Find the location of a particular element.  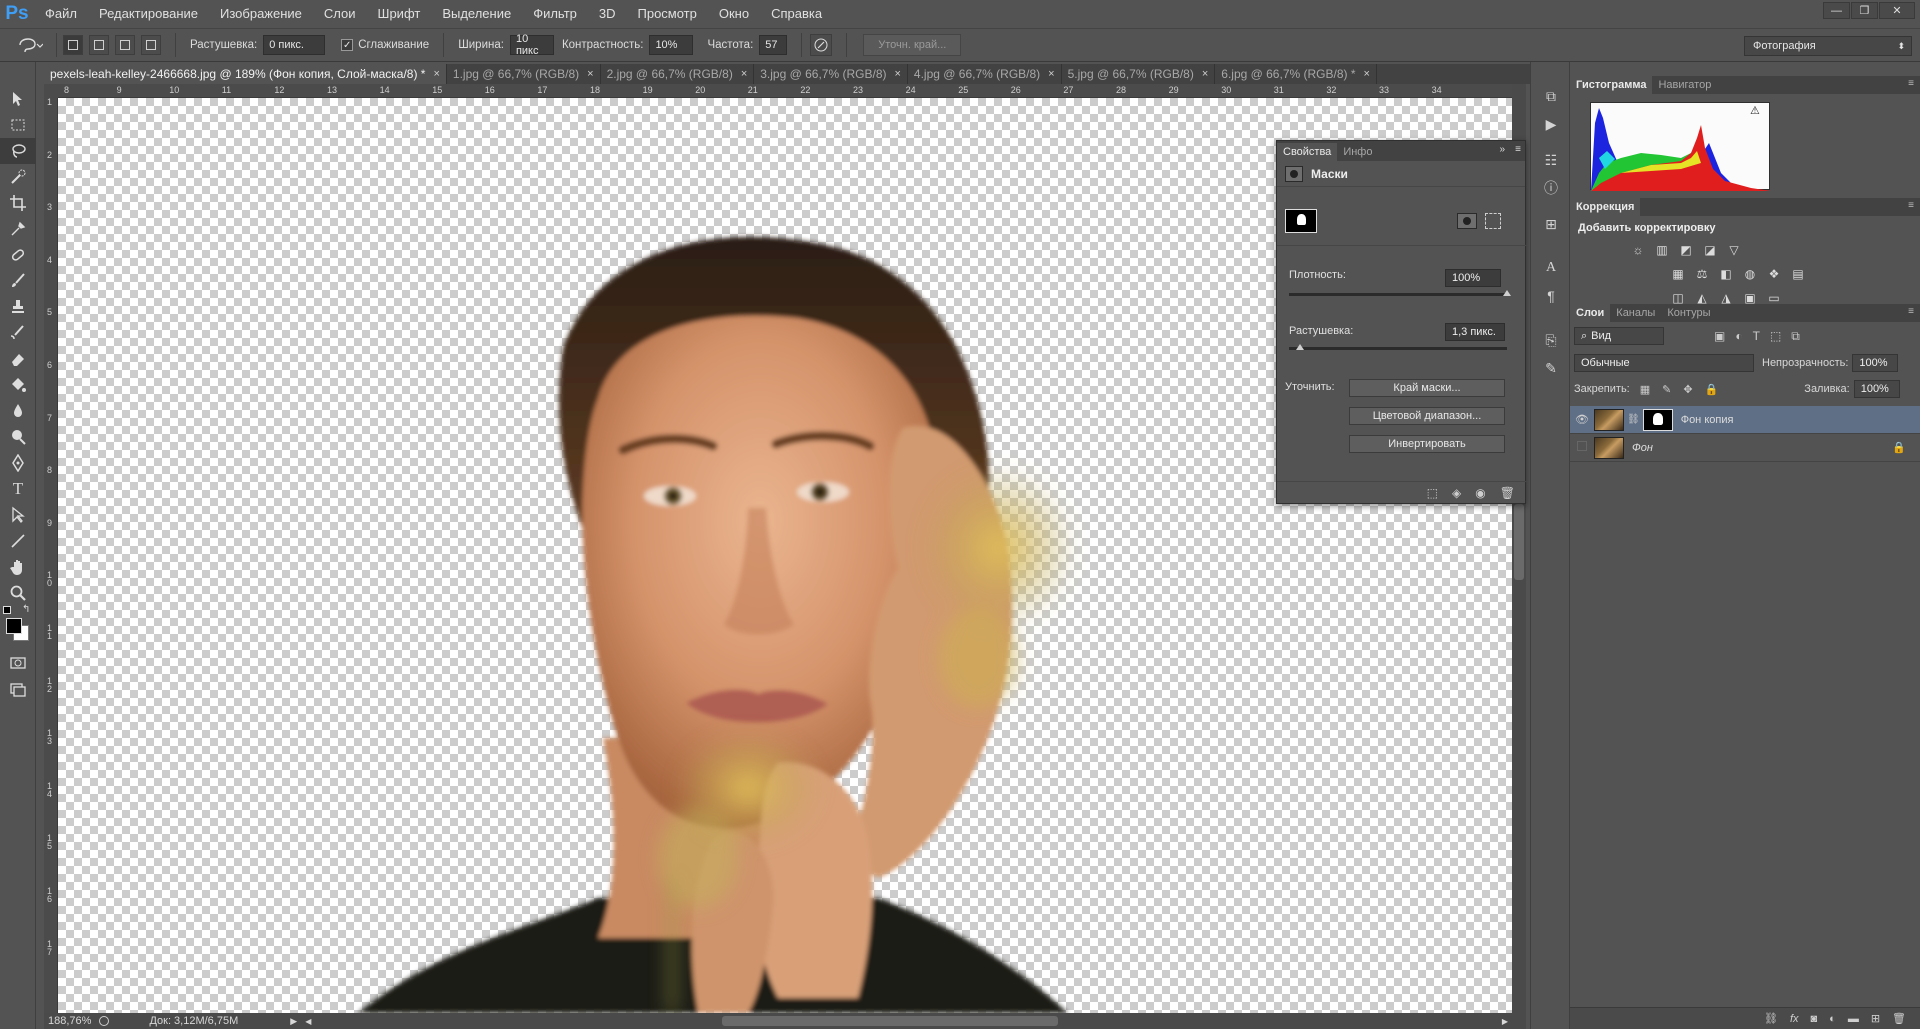

invert-button: Инвертировать is located at coordinates (1427, 444).